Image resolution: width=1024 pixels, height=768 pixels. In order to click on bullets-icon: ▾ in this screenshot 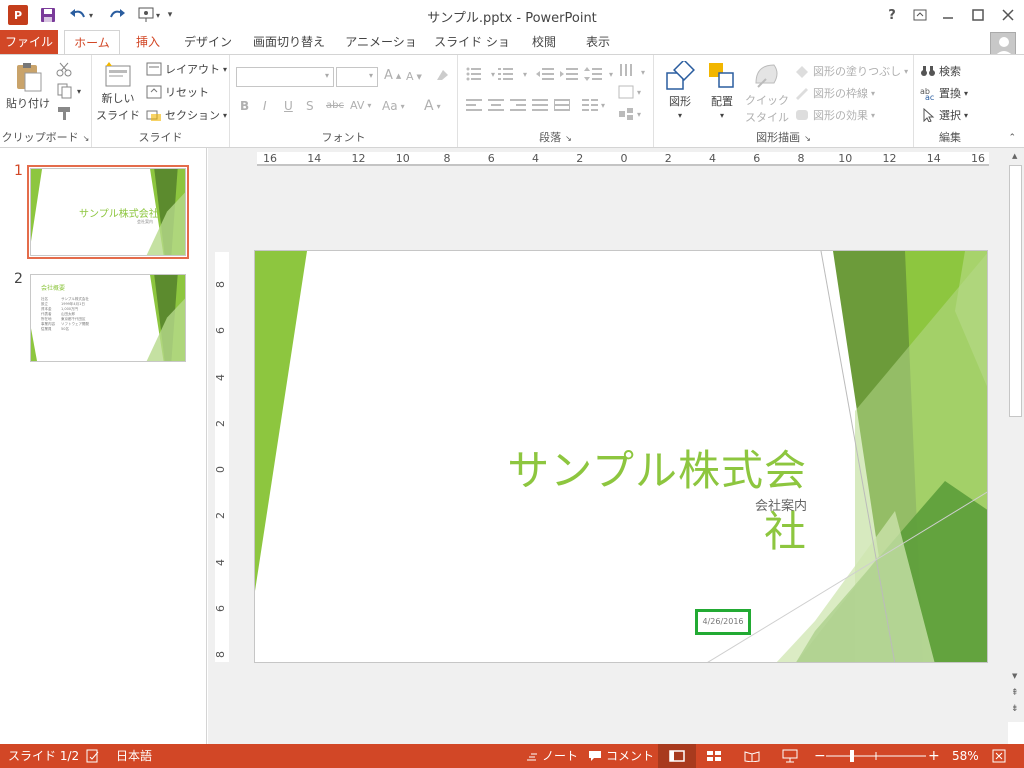, I will do `click(480, 74)`.